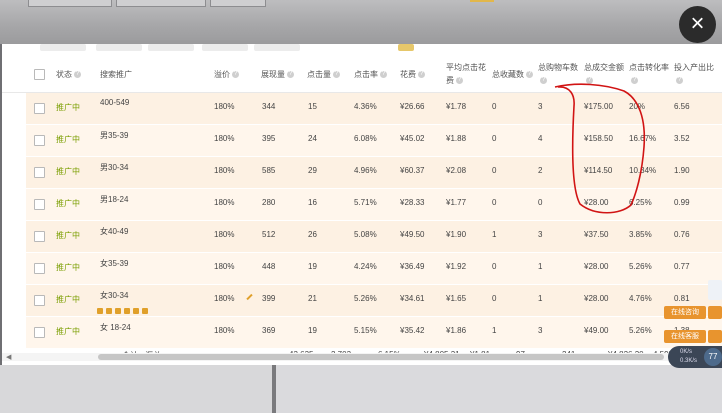 This screenshot has width=722, height=413. Describe the element at coordinates (499, 389) in the screenshot. I see `bottom-right-panel` at that location.